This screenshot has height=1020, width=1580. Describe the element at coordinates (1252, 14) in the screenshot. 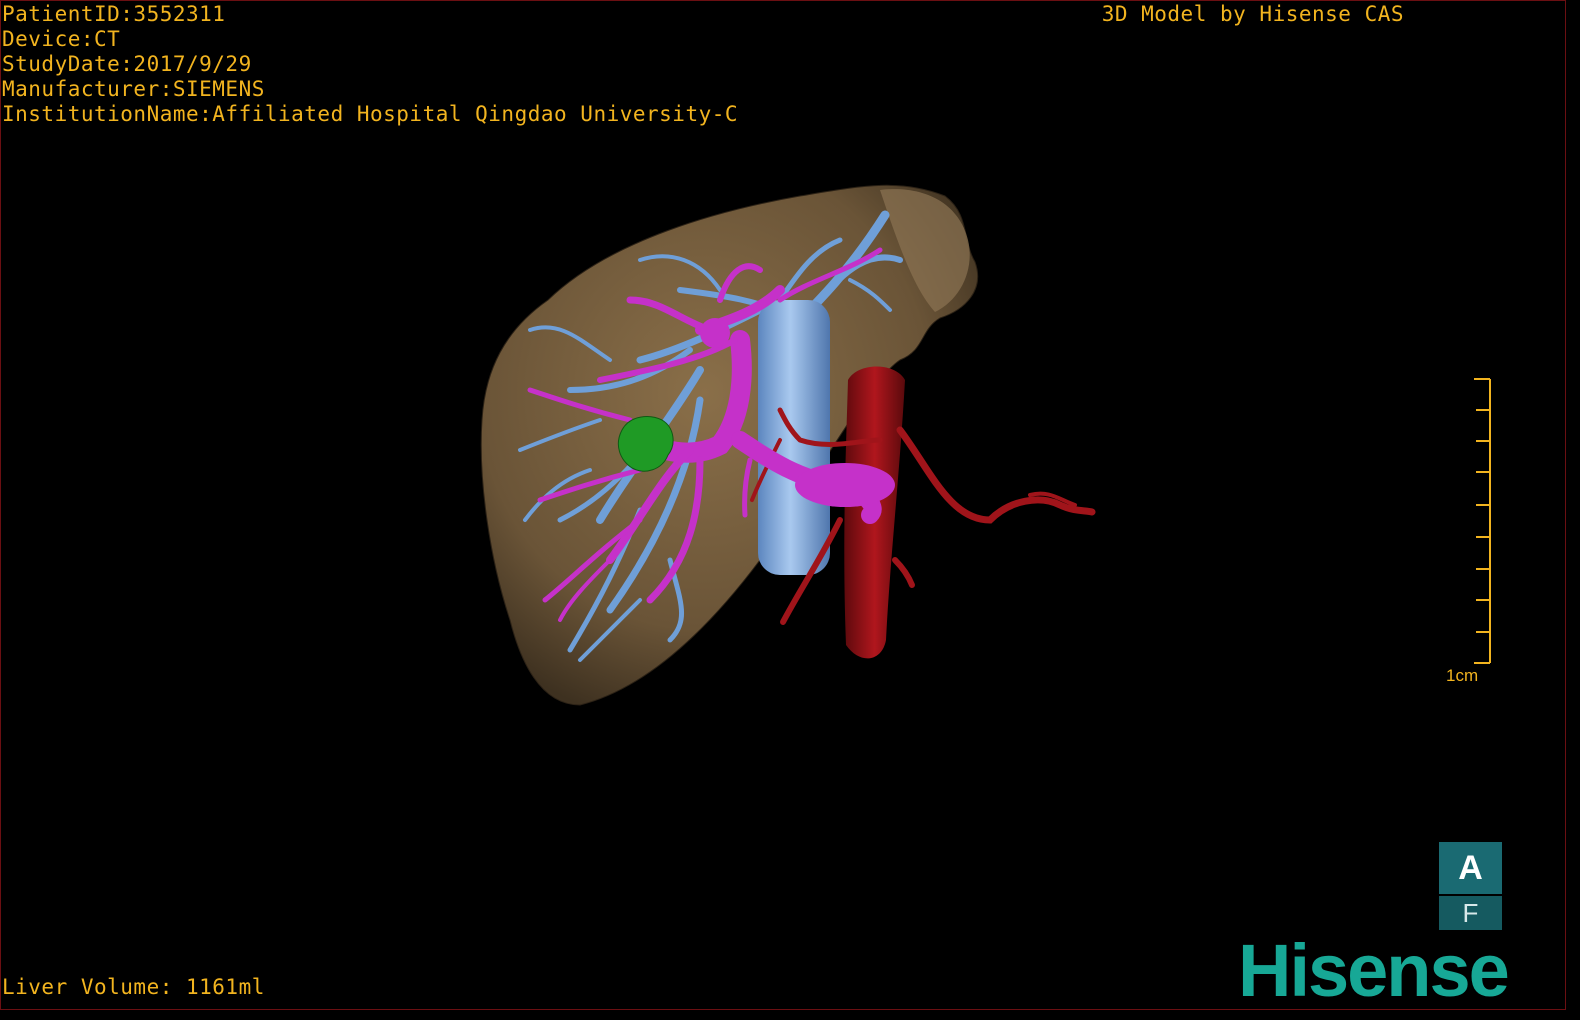

I see `model-credit: 3D Model by Hisense CAS` at that location.